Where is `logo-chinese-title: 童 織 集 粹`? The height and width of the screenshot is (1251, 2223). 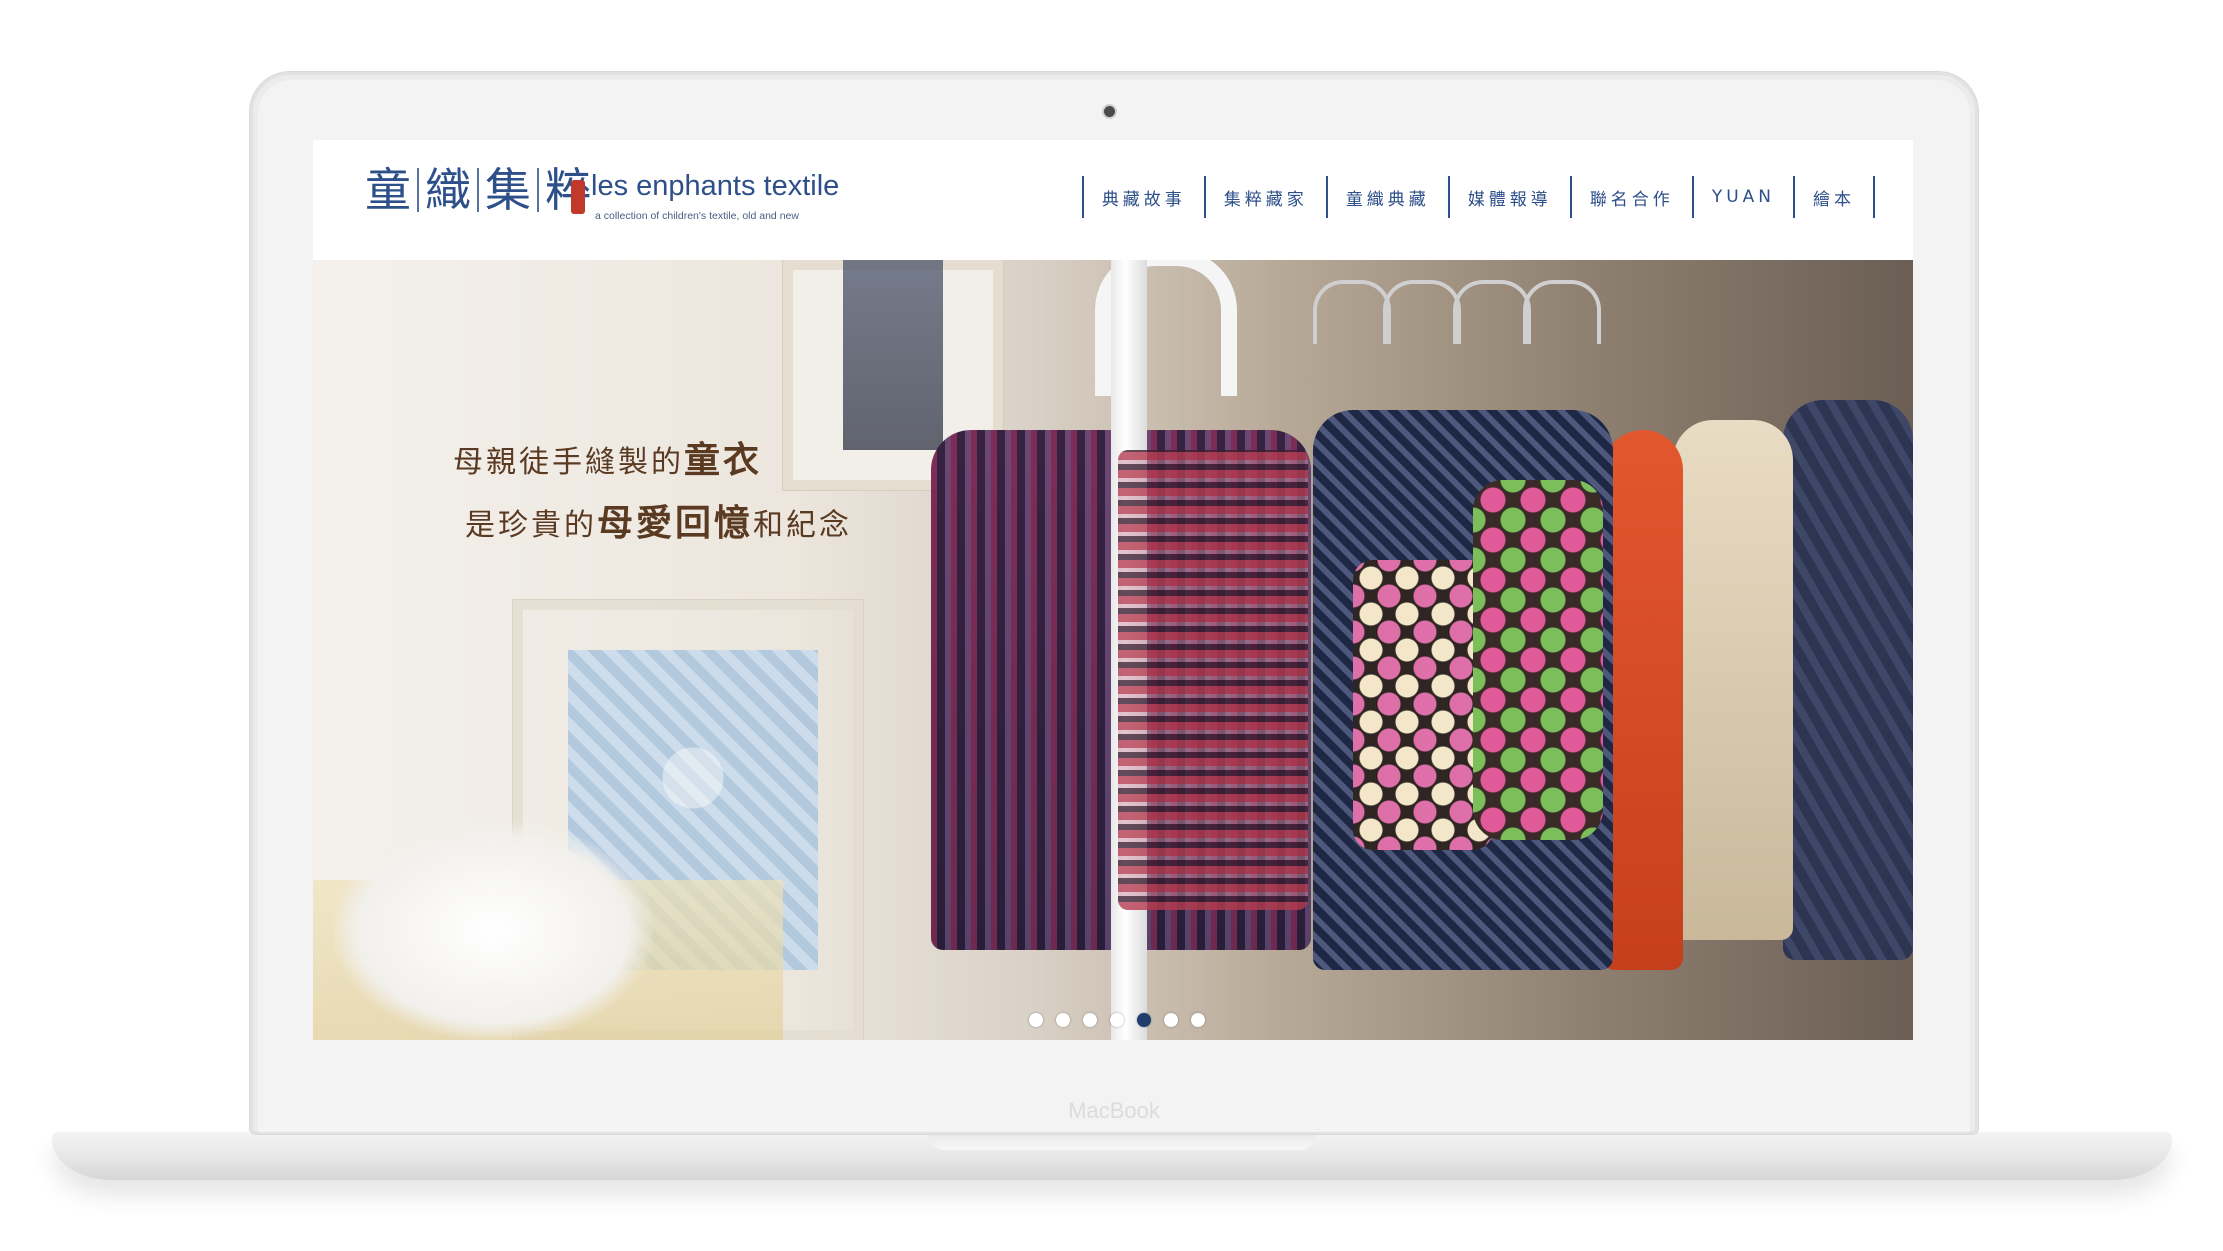
logo-chinese-title: 童 織 集 粹 is located at coordinates (478, 190).